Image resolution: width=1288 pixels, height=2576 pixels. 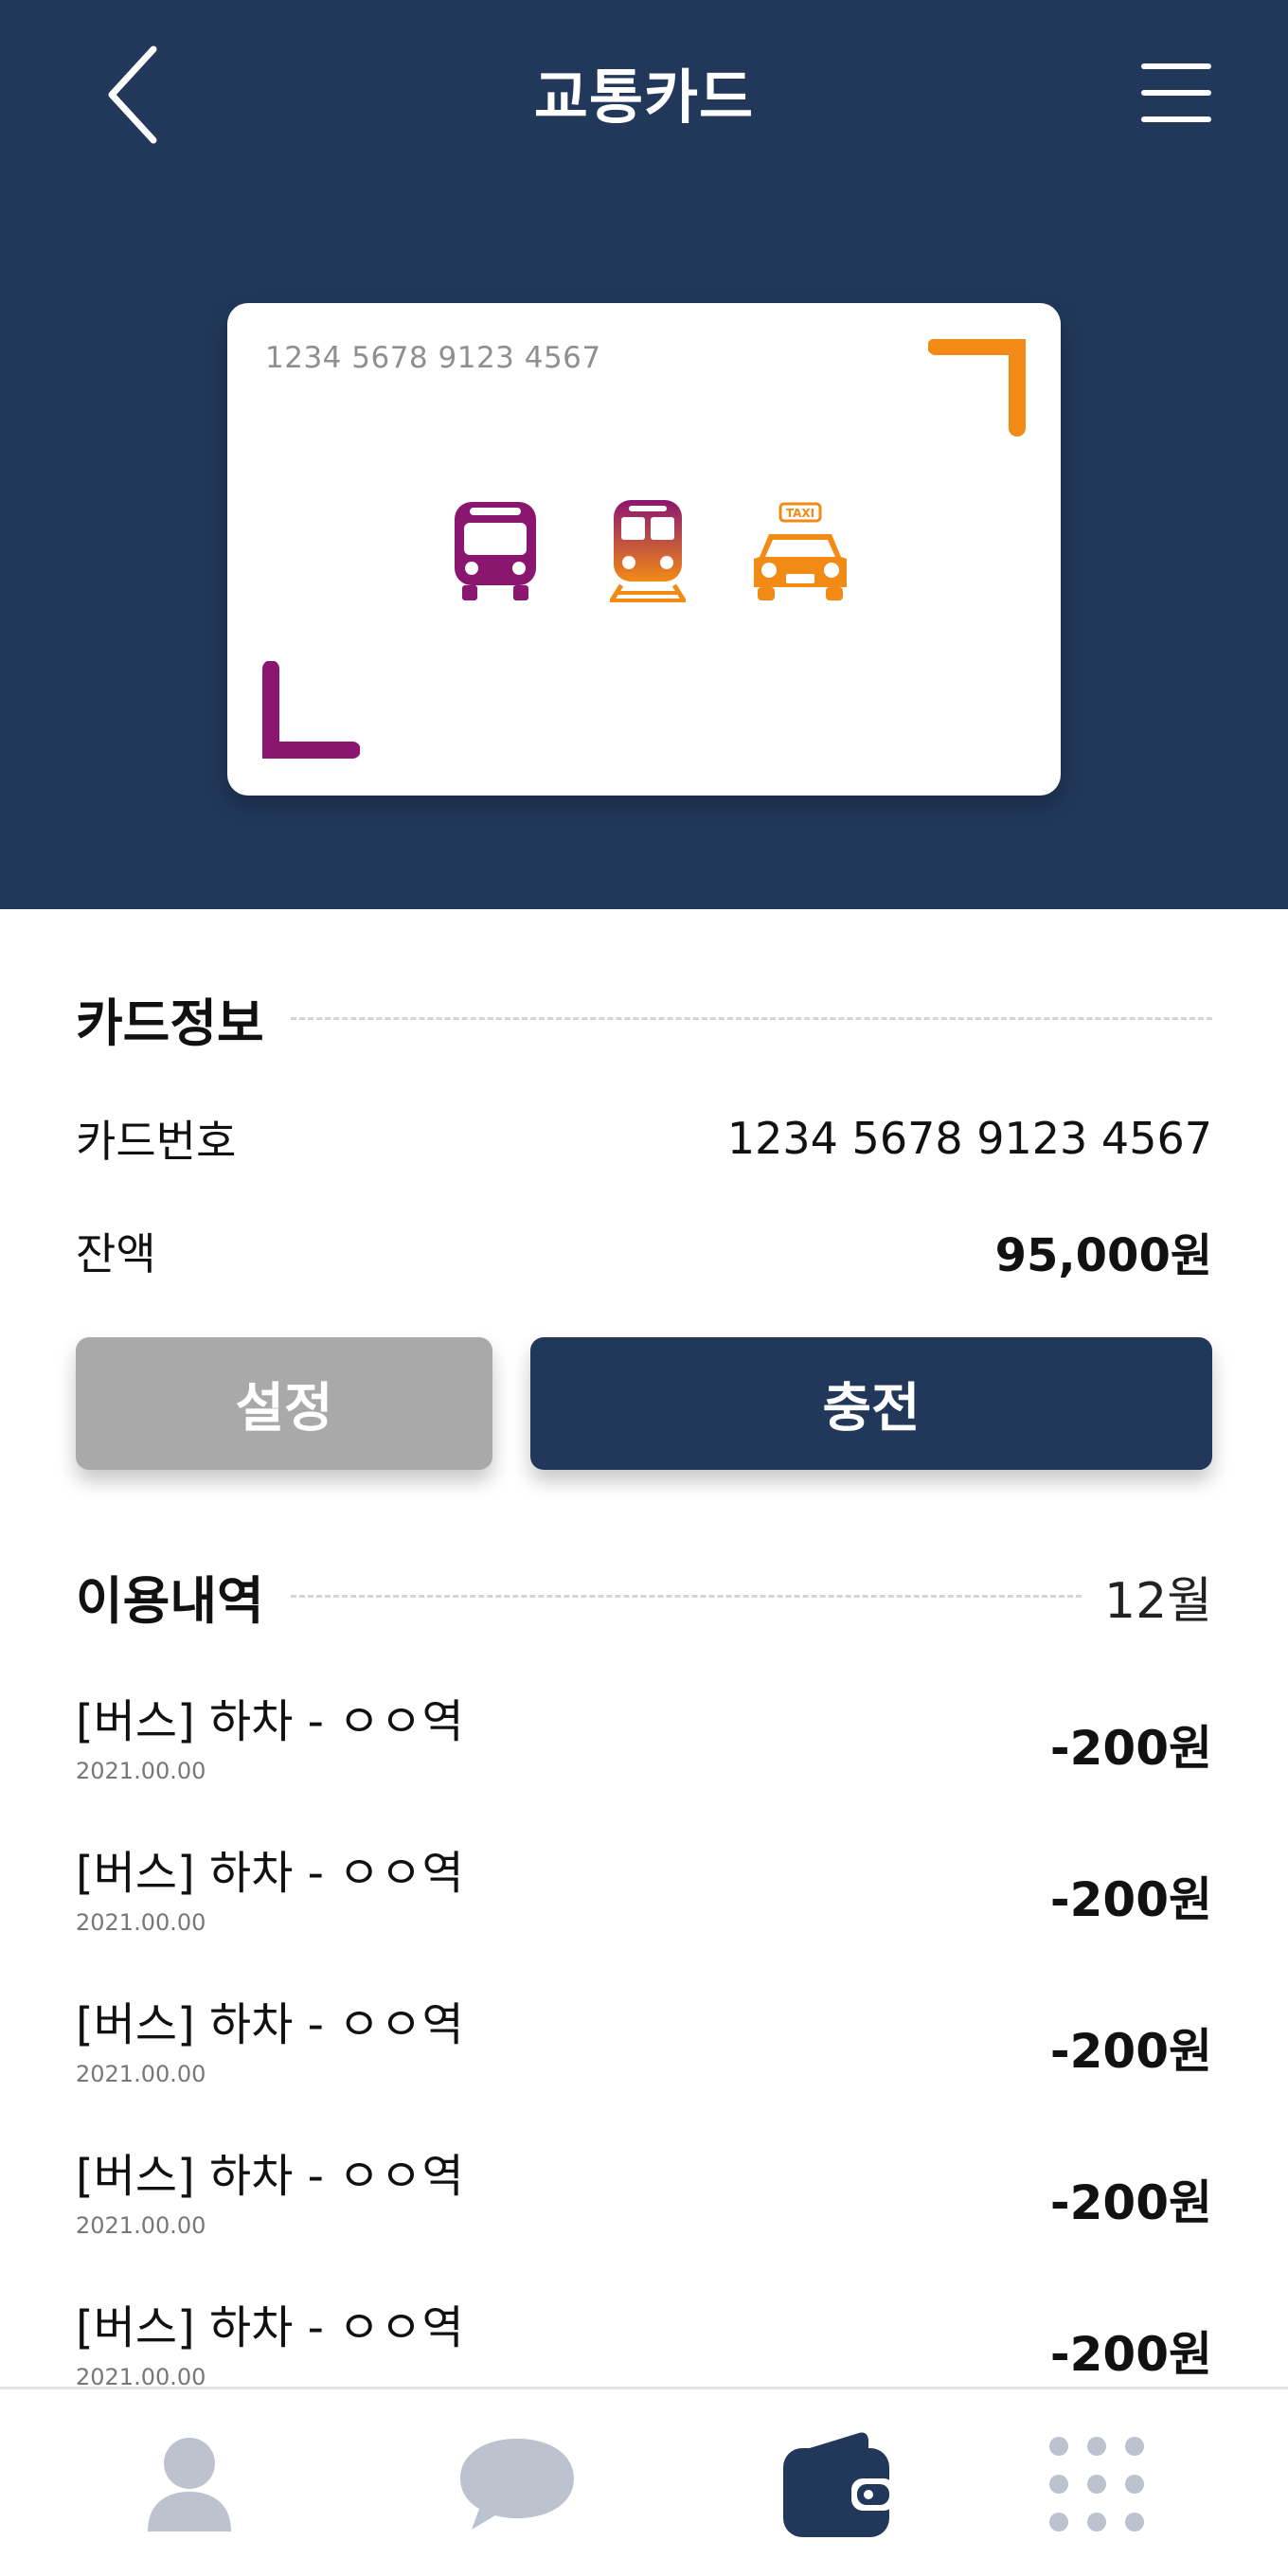 I want to click on profile-icon, so click(x=189, y=2484).